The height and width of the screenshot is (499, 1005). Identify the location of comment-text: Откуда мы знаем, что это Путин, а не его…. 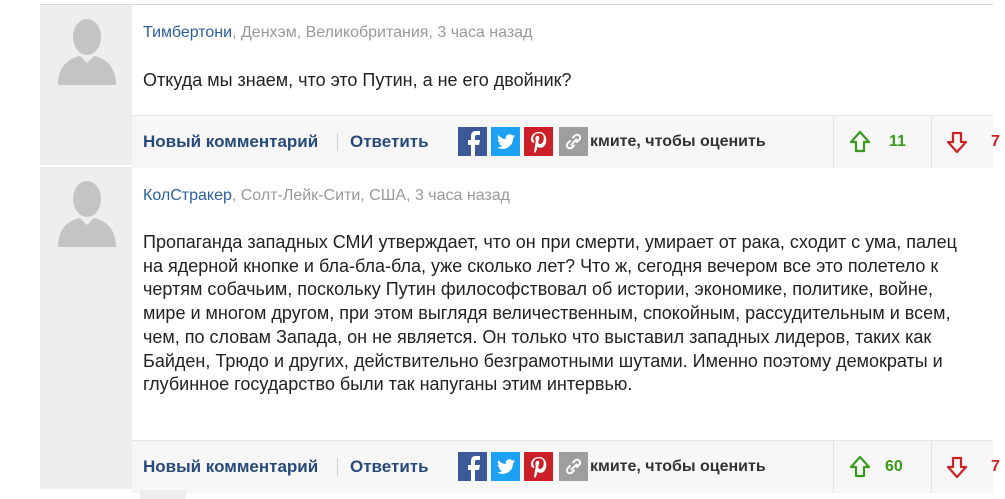
(357, 80).